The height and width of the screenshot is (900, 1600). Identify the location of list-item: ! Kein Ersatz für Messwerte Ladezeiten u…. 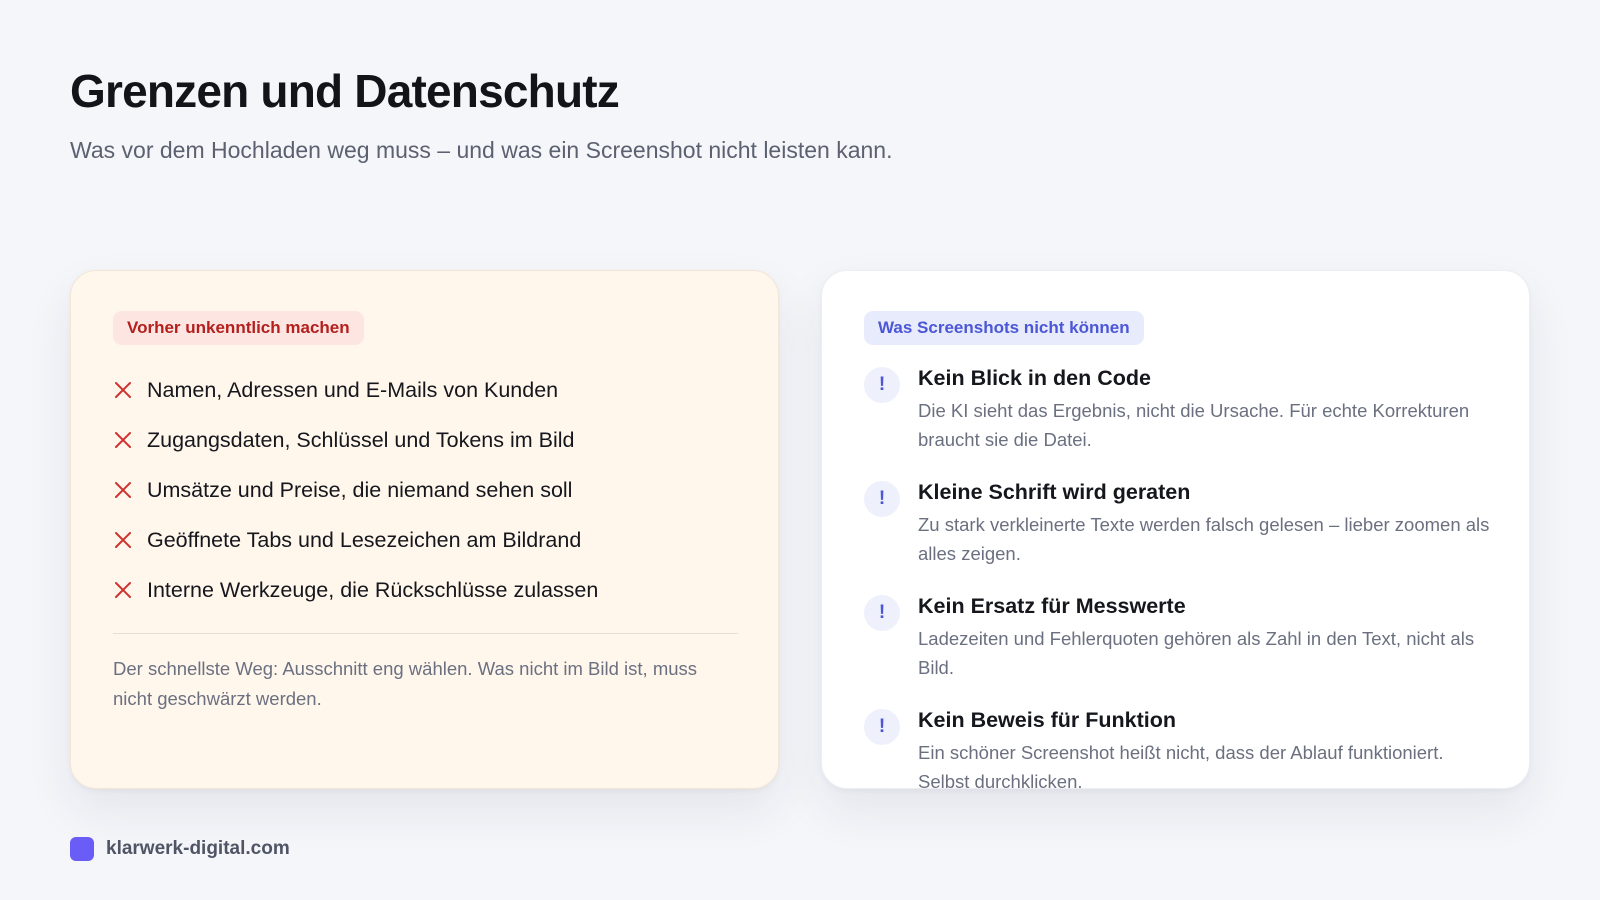
(1175, 650).